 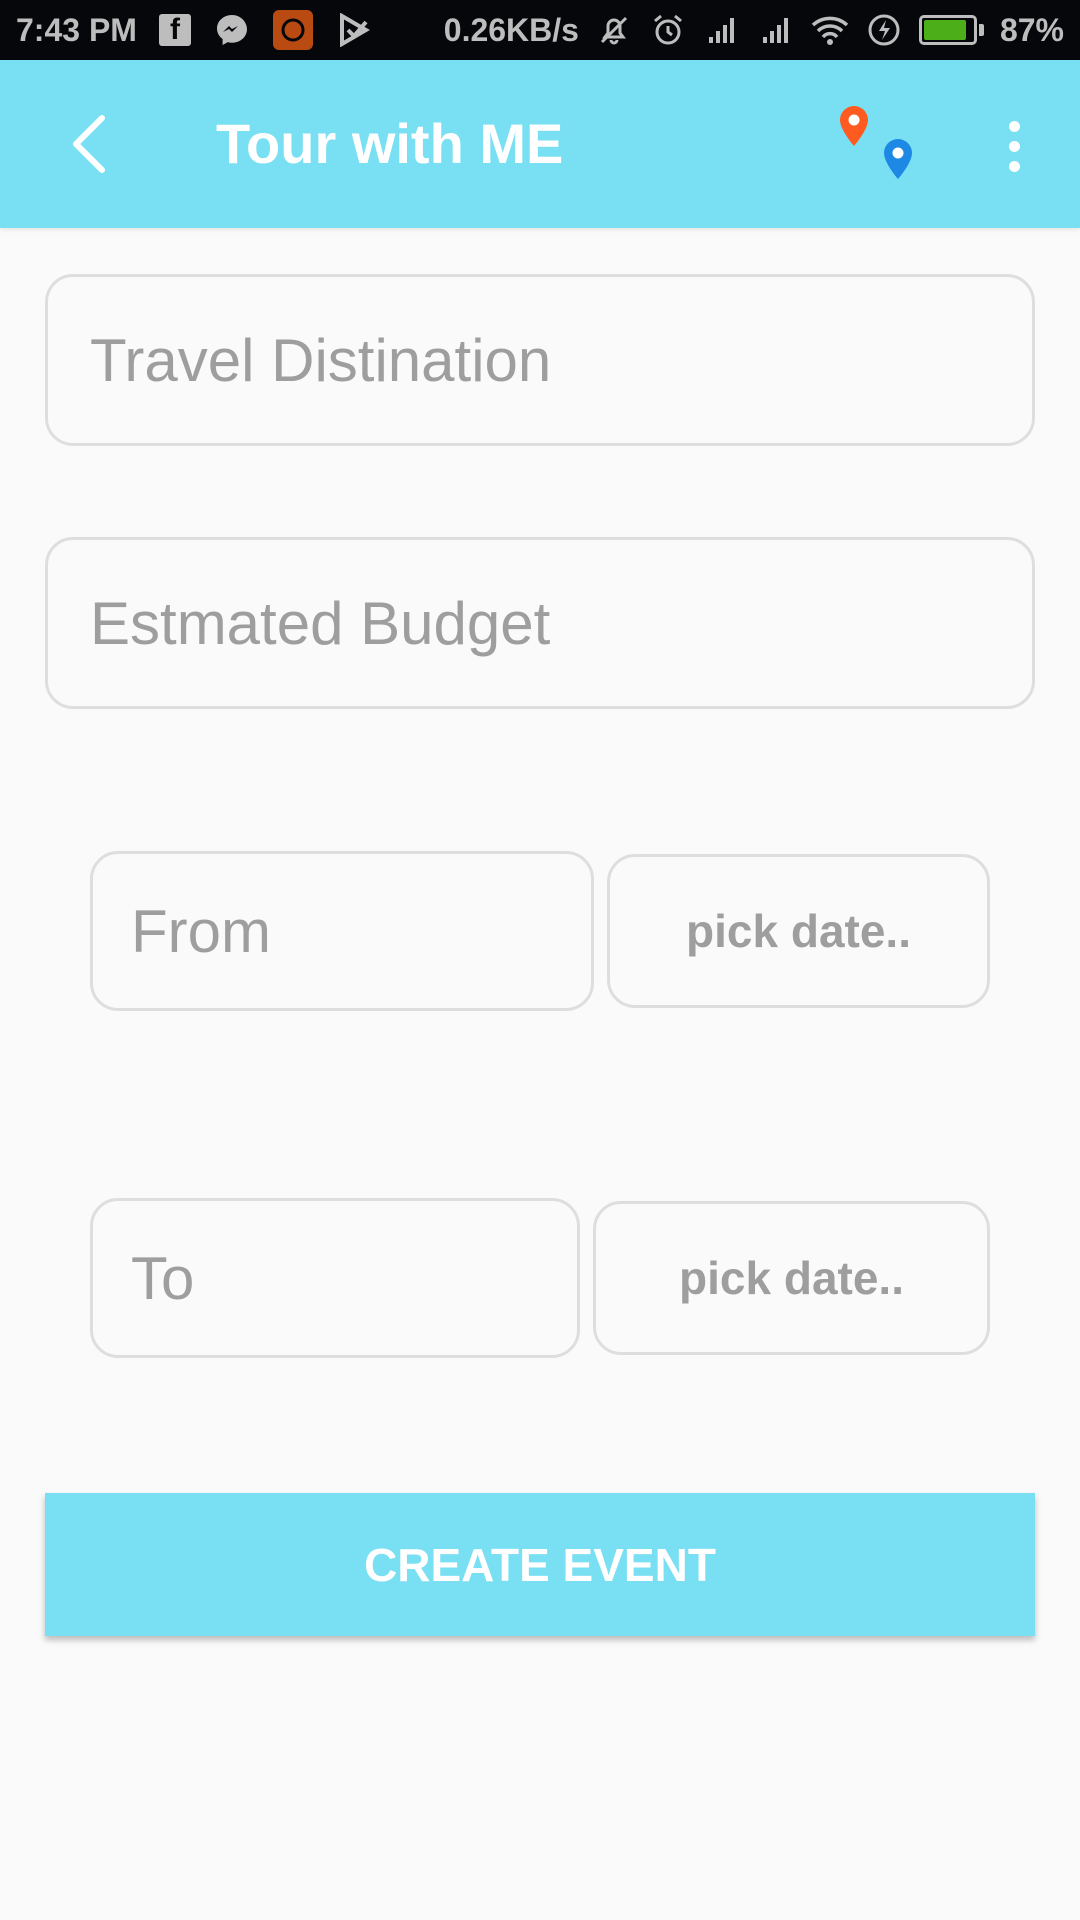 I want to click on play-store-icon, so click(x=354, y=30).